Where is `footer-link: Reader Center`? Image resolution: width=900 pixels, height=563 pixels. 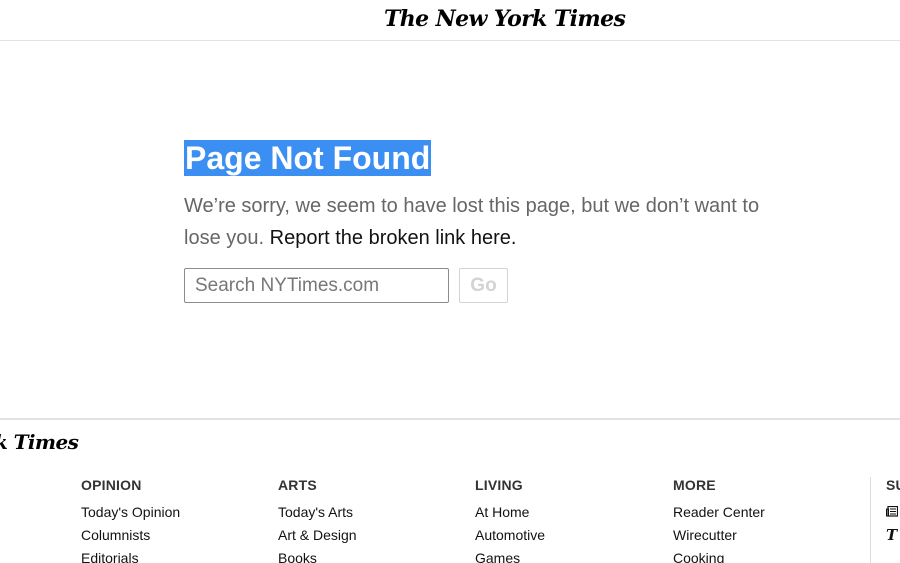 footer-link: Reader Center is located at coordinates (763, 512).